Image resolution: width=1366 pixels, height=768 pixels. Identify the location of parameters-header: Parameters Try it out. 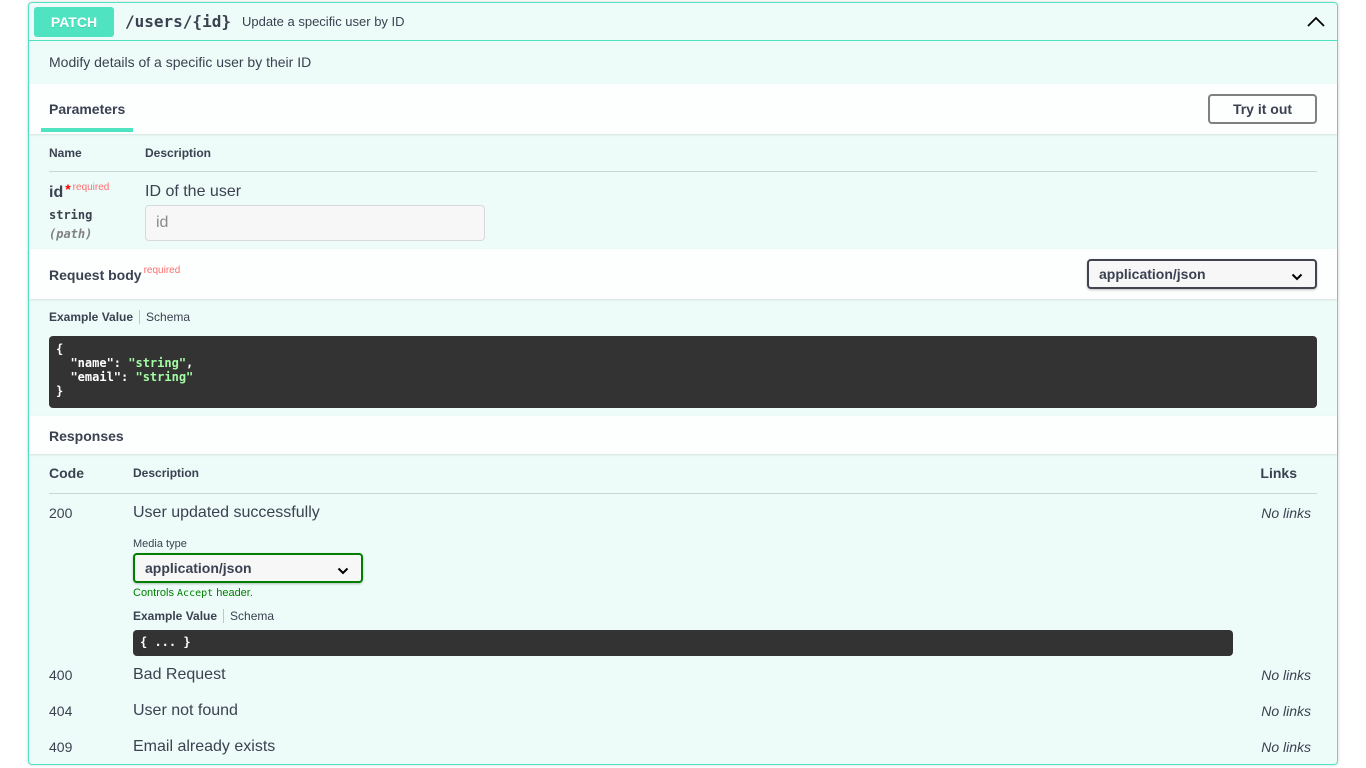
(683, 109).